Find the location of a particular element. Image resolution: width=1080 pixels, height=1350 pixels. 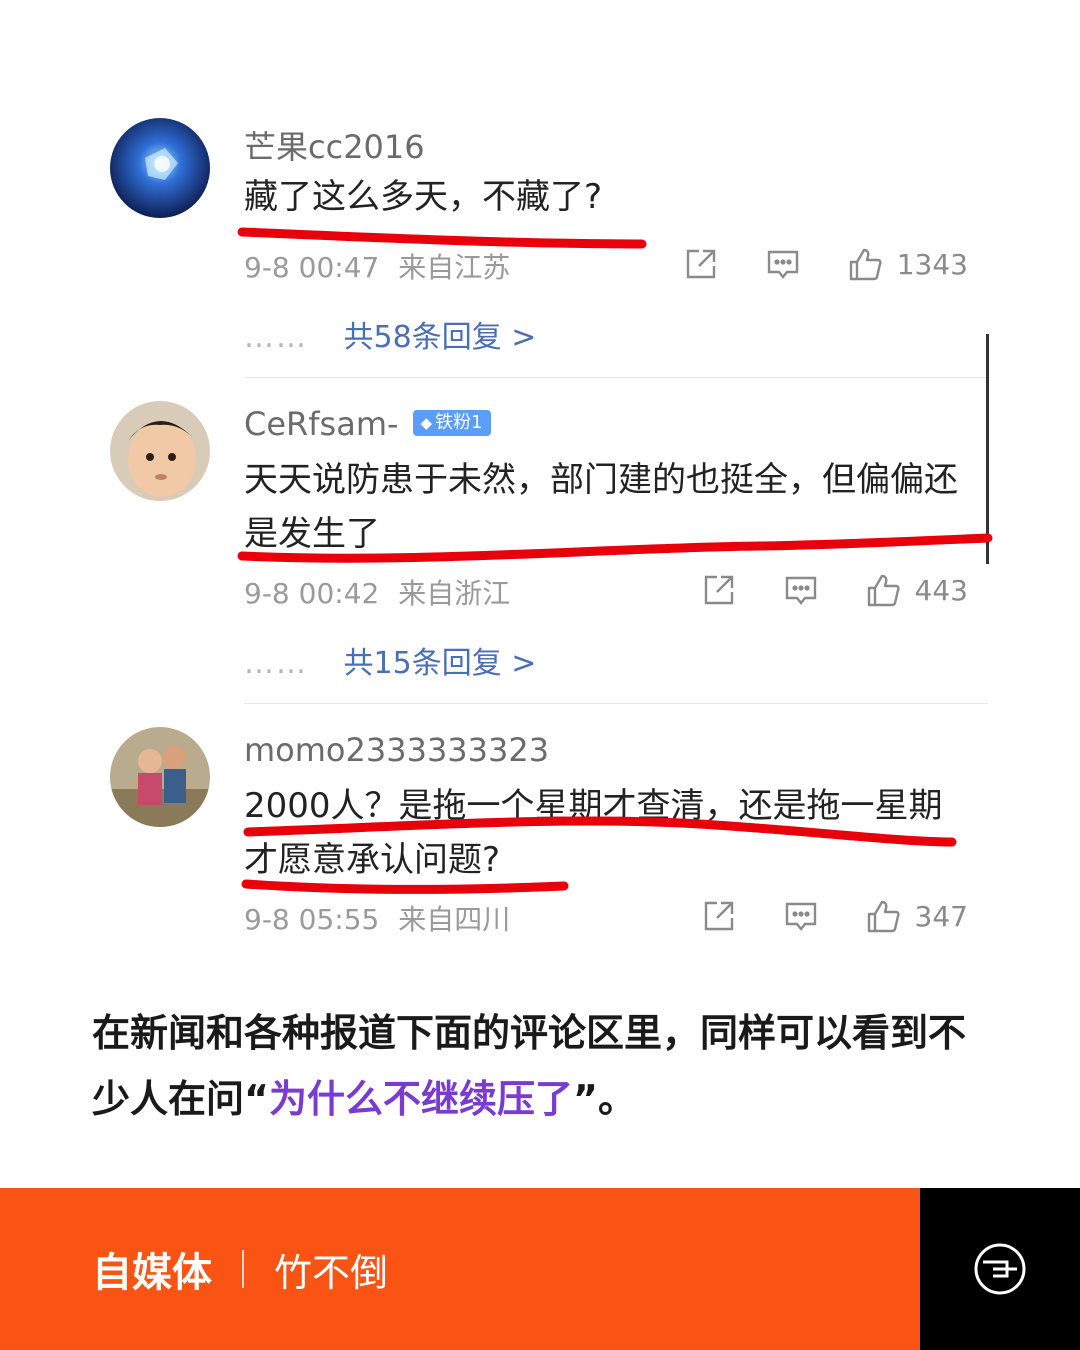

comment-text: 2000人？是拖一个星期才查清，还是拖一星期才愿意承认问题? is located at coordinates (593, 833).